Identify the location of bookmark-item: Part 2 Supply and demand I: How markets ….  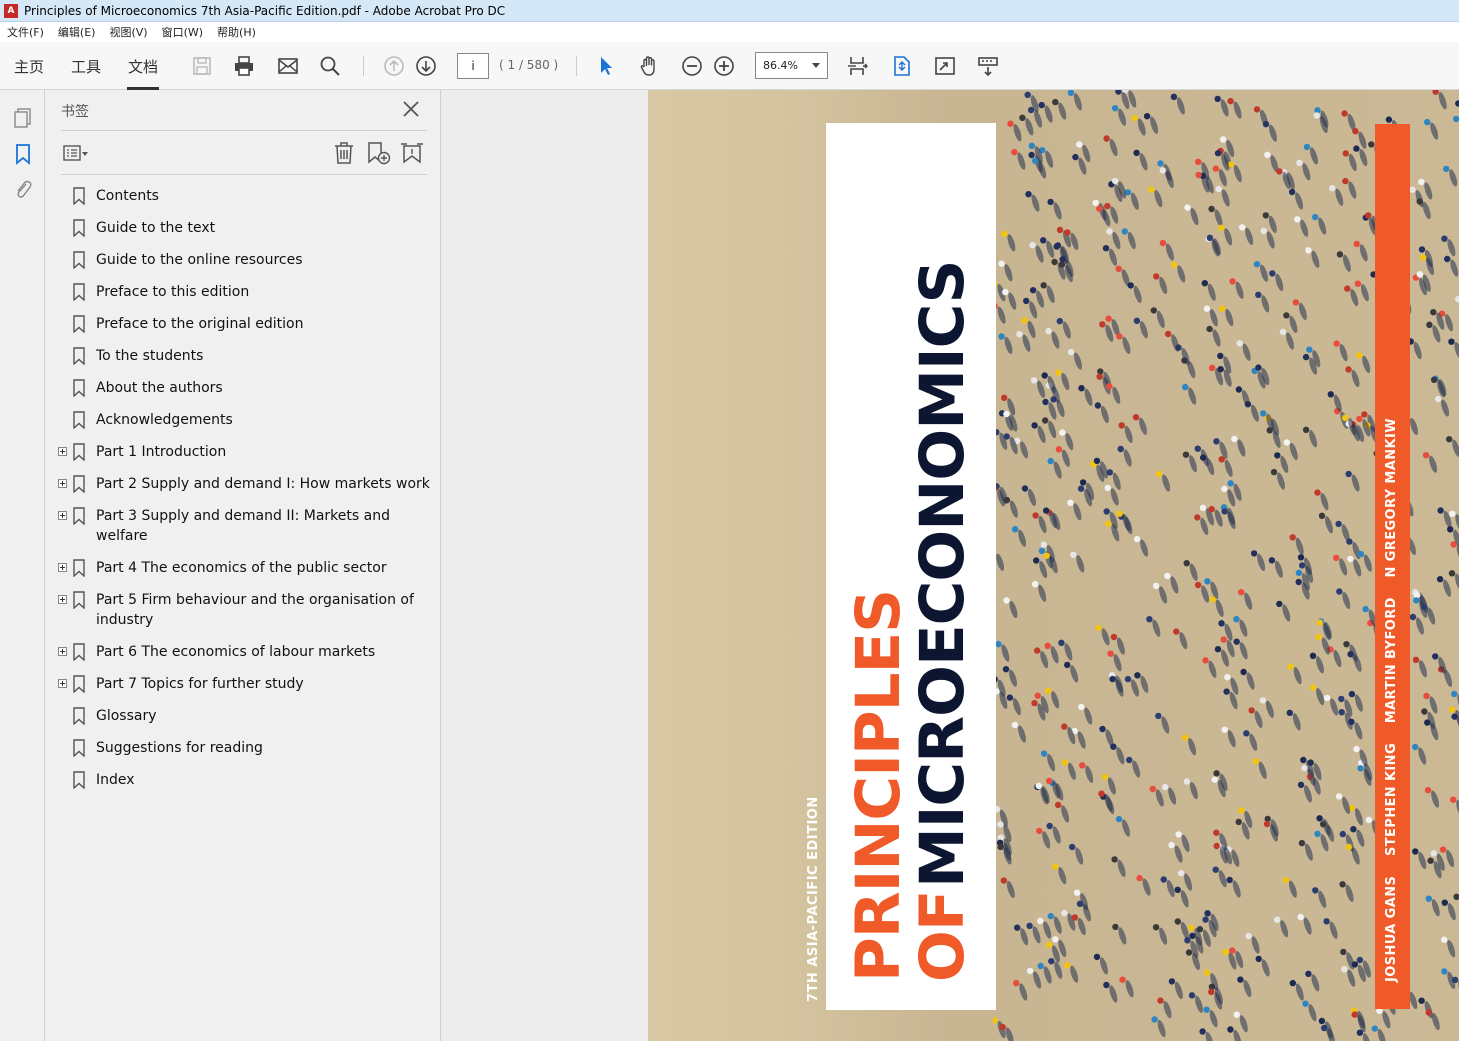
(243, 484).